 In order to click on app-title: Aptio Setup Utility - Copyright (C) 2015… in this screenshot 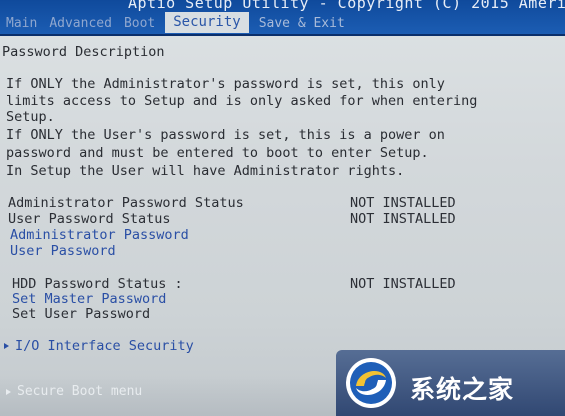, I will do `click(346, 6)`.